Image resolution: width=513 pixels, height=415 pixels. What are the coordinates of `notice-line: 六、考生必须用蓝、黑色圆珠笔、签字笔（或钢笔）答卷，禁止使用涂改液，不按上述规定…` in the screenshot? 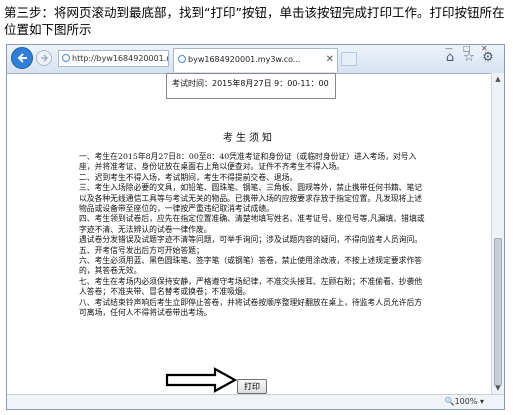 It's located at (251, 266).